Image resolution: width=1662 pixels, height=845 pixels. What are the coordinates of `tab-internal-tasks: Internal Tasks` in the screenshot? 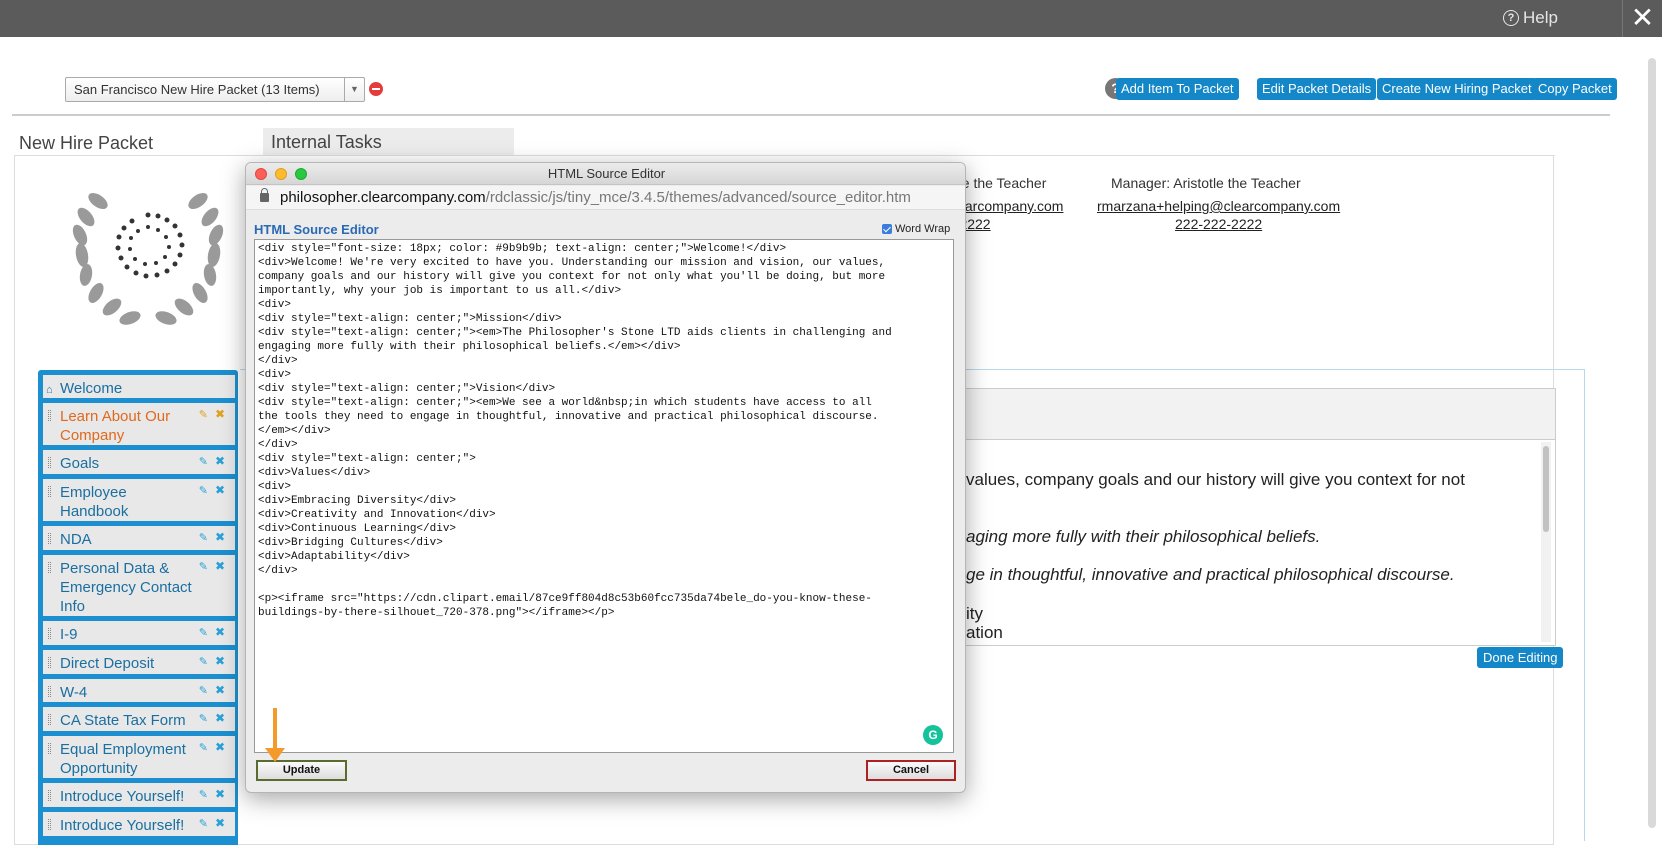 It's located at (388, 142).